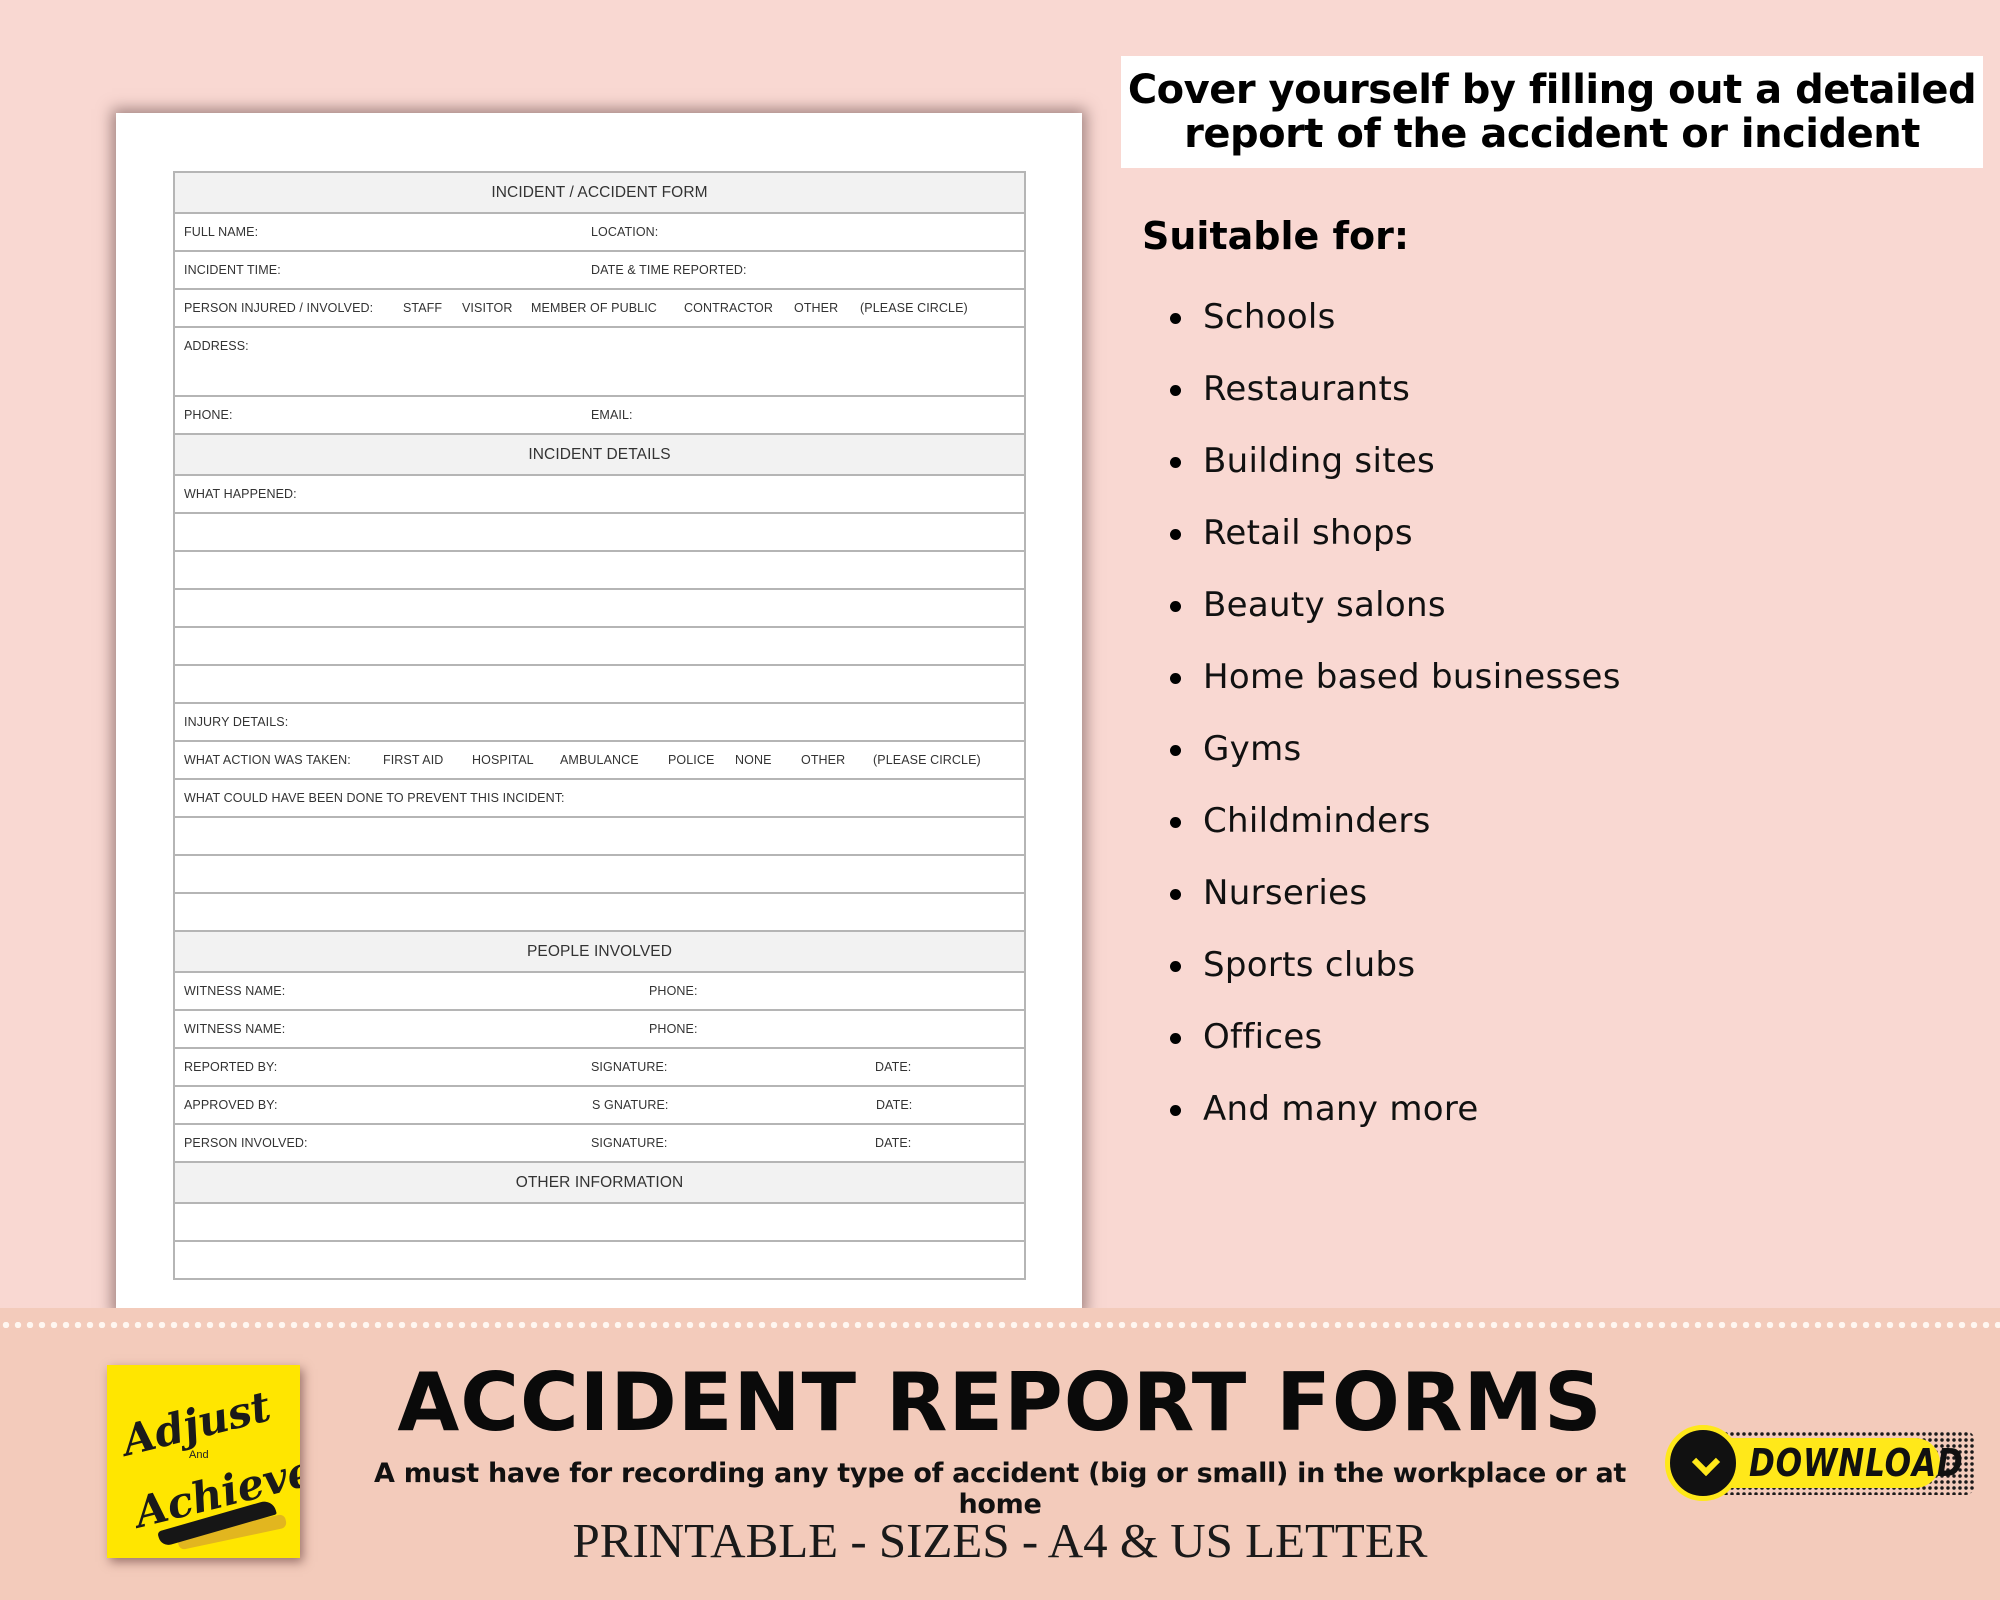  I want to click on list-item-label: Home based businesses, so click(1412, 677).